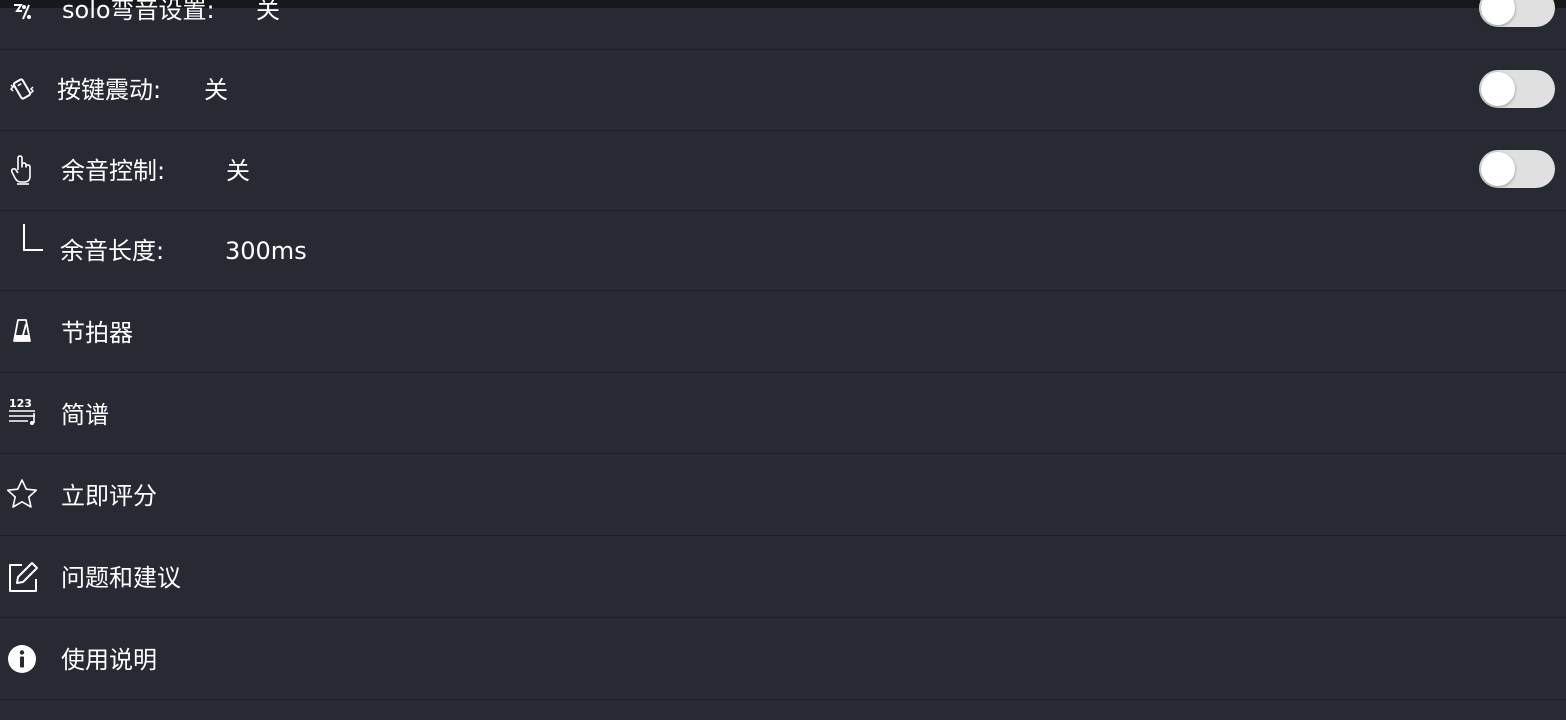 This screenshot has width=1566, height=720. What do you see at coordinates (783, 90) in the screenshot?
I see `settings-row-vibration: 按键震动: 关` at bounding box center [783, 90].